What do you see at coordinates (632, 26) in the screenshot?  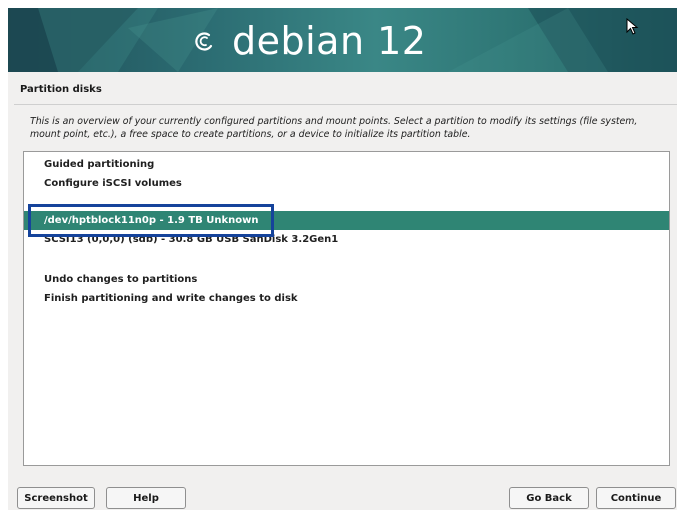 I see `mouse-pointer-icon` at bounding box center [632, 26].